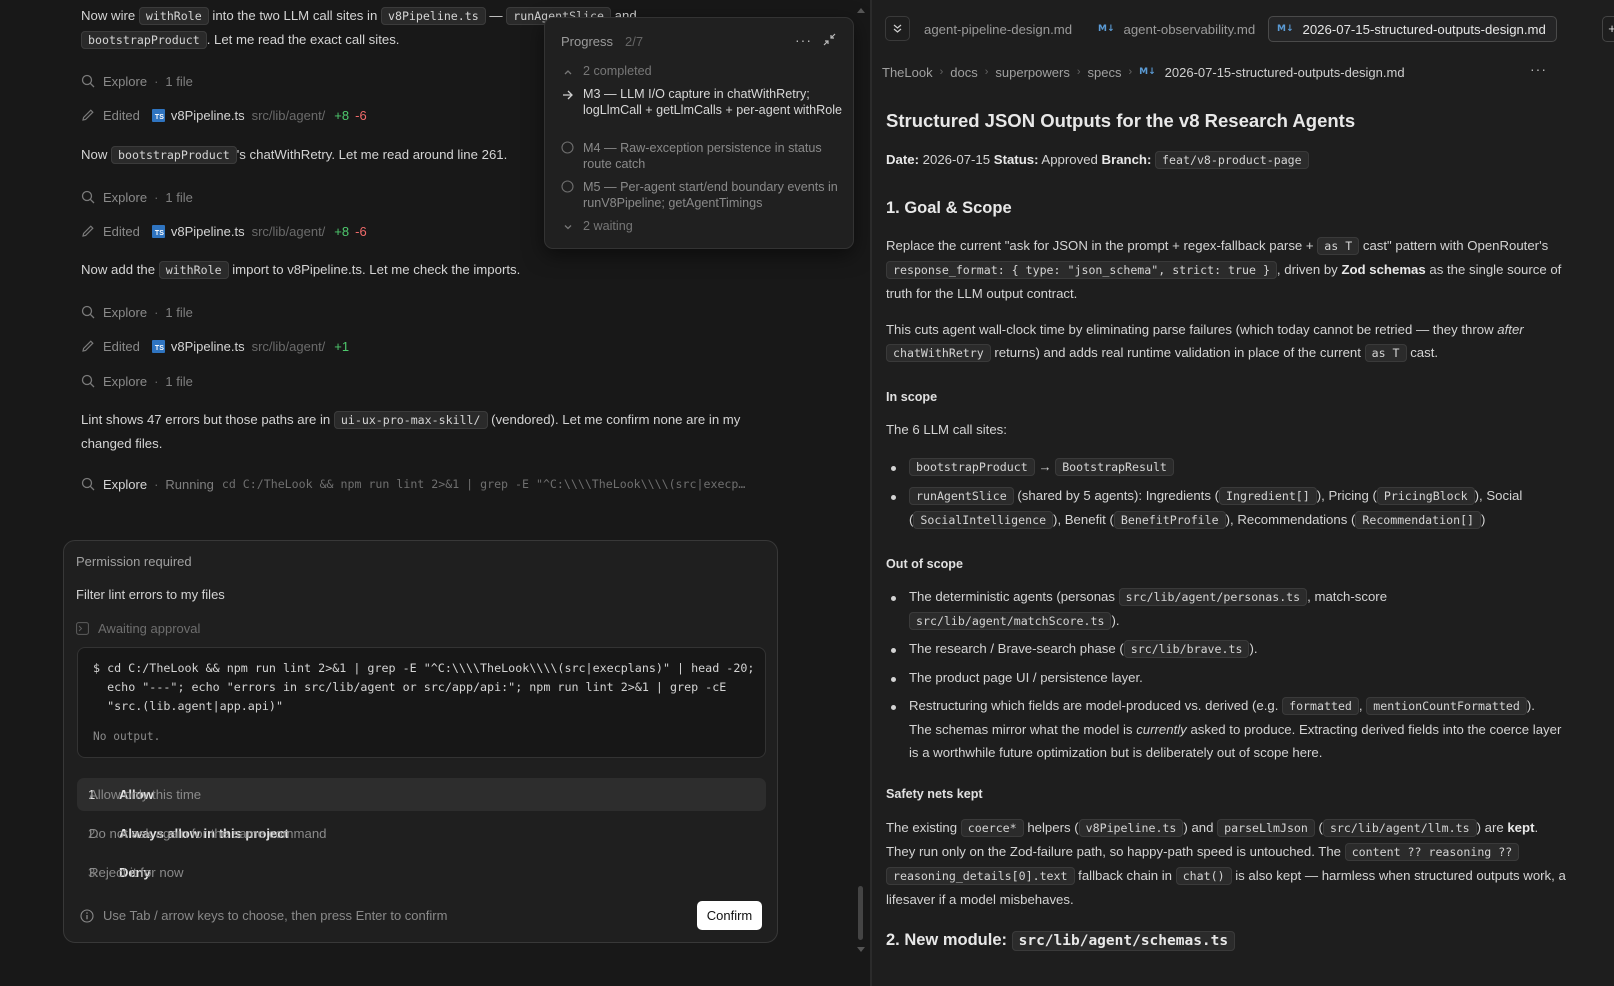 This screenshot has width=1614, height=986. What do you see at coordinates (949, 208) in the screenshot?
I see `heading-goal-scope: 1. Goal & Scope` at bounding box center [949, 208].